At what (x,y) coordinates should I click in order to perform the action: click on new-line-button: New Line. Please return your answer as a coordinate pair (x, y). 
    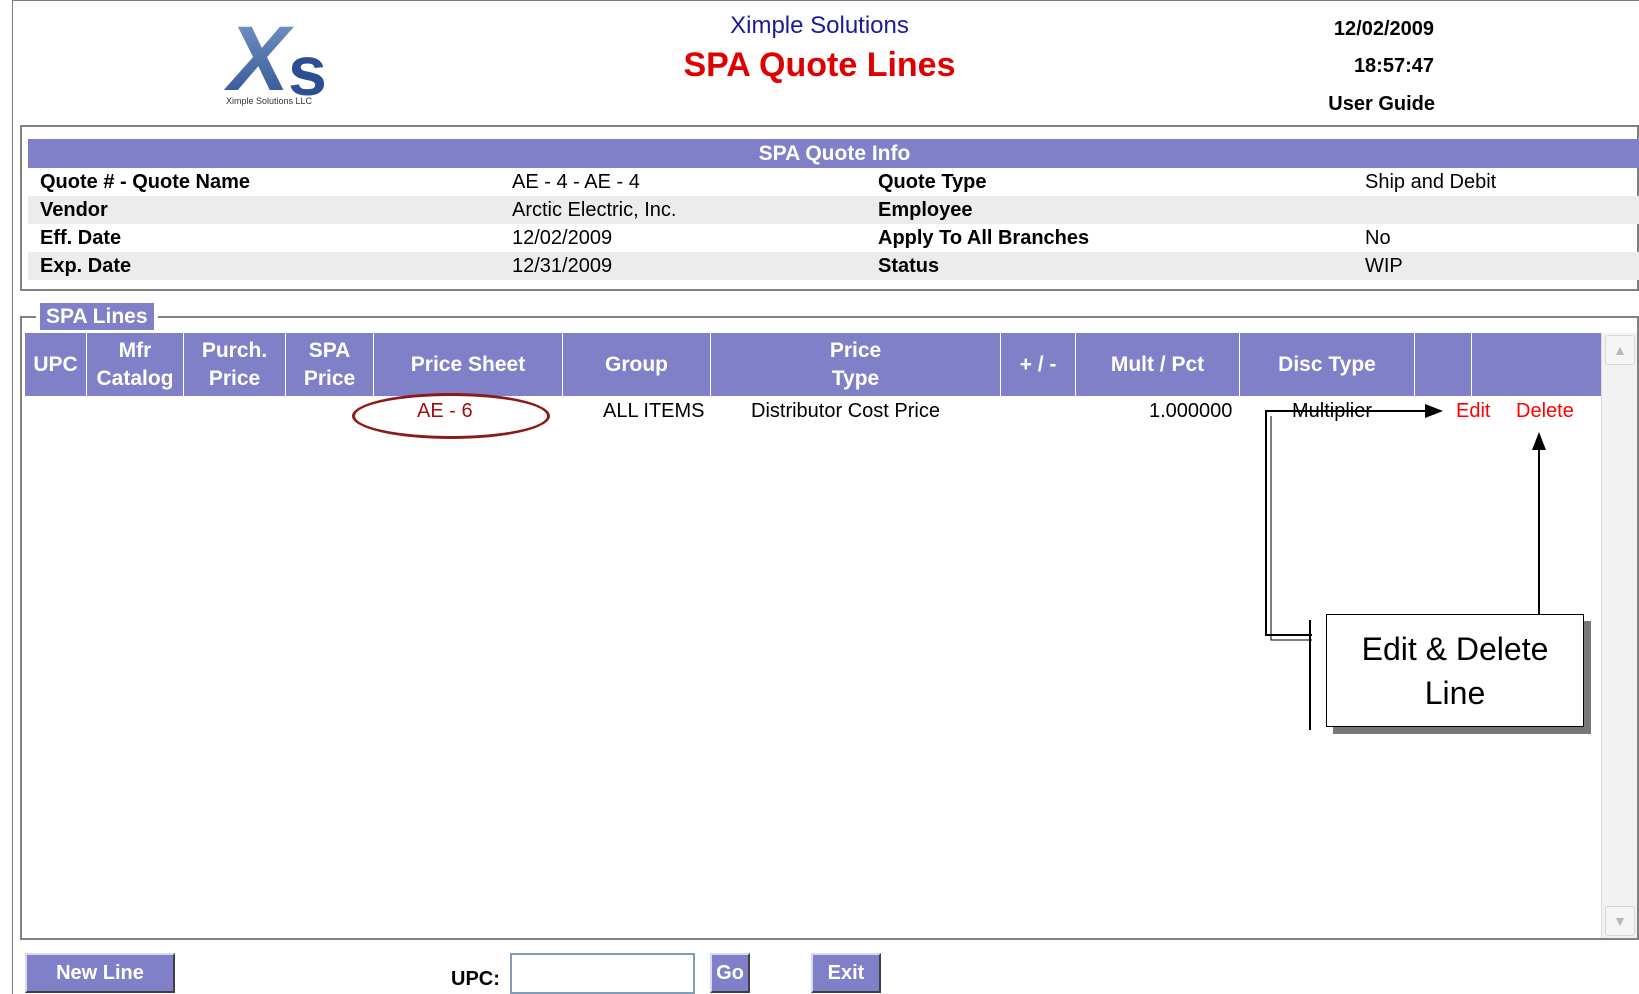
    Looking at the image, I should click on (100, 973).